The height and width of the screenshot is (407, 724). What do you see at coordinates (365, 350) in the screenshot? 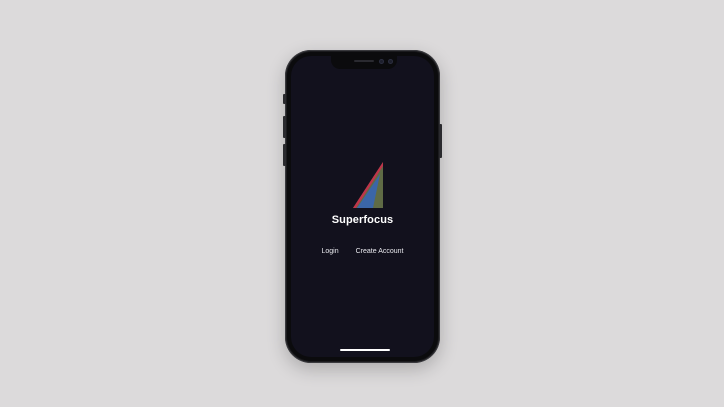
I see `home-indicator` at bounding box center [365, 350].